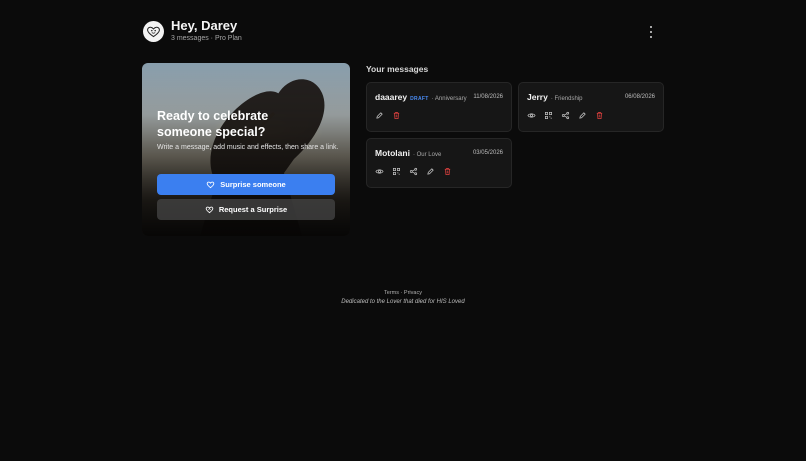 The width and height of the screenshot is (806, 461). Describe the element at coordinates (487, 153) in the screenshot. I see `message-date: 03/05/2026` at that location.